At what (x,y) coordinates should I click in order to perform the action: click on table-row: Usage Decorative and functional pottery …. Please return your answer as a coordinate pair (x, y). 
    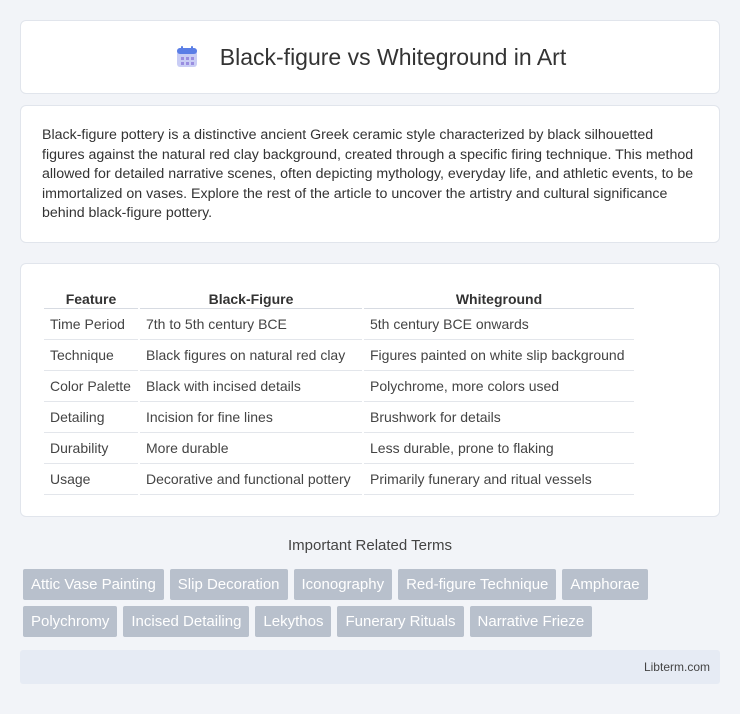
    Looking at the image, I should click on (339, 479).